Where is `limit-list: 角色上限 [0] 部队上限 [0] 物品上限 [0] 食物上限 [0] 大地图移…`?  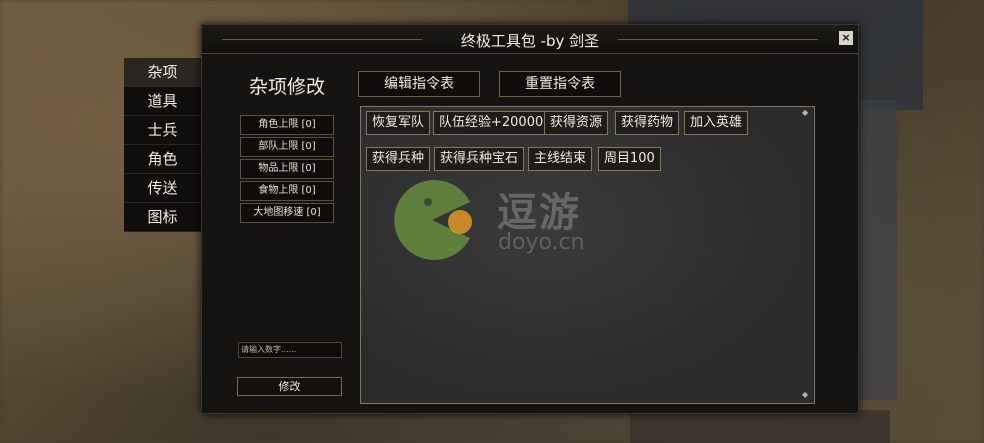 limit-list: 角色上限 [0] 部队上限 [0] 物品上限 [0] 食物上限 [0] 大地图移… is located at coordinates (287, 170).